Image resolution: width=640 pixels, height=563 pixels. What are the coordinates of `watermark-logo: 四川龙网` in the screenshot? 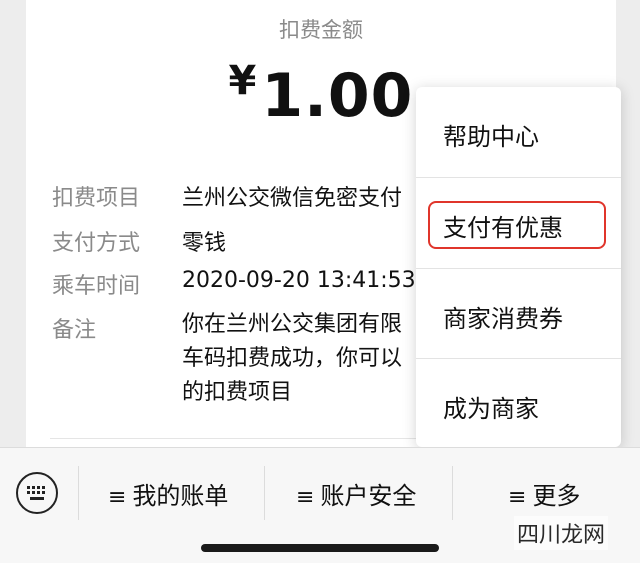 It's located at (561, 533).